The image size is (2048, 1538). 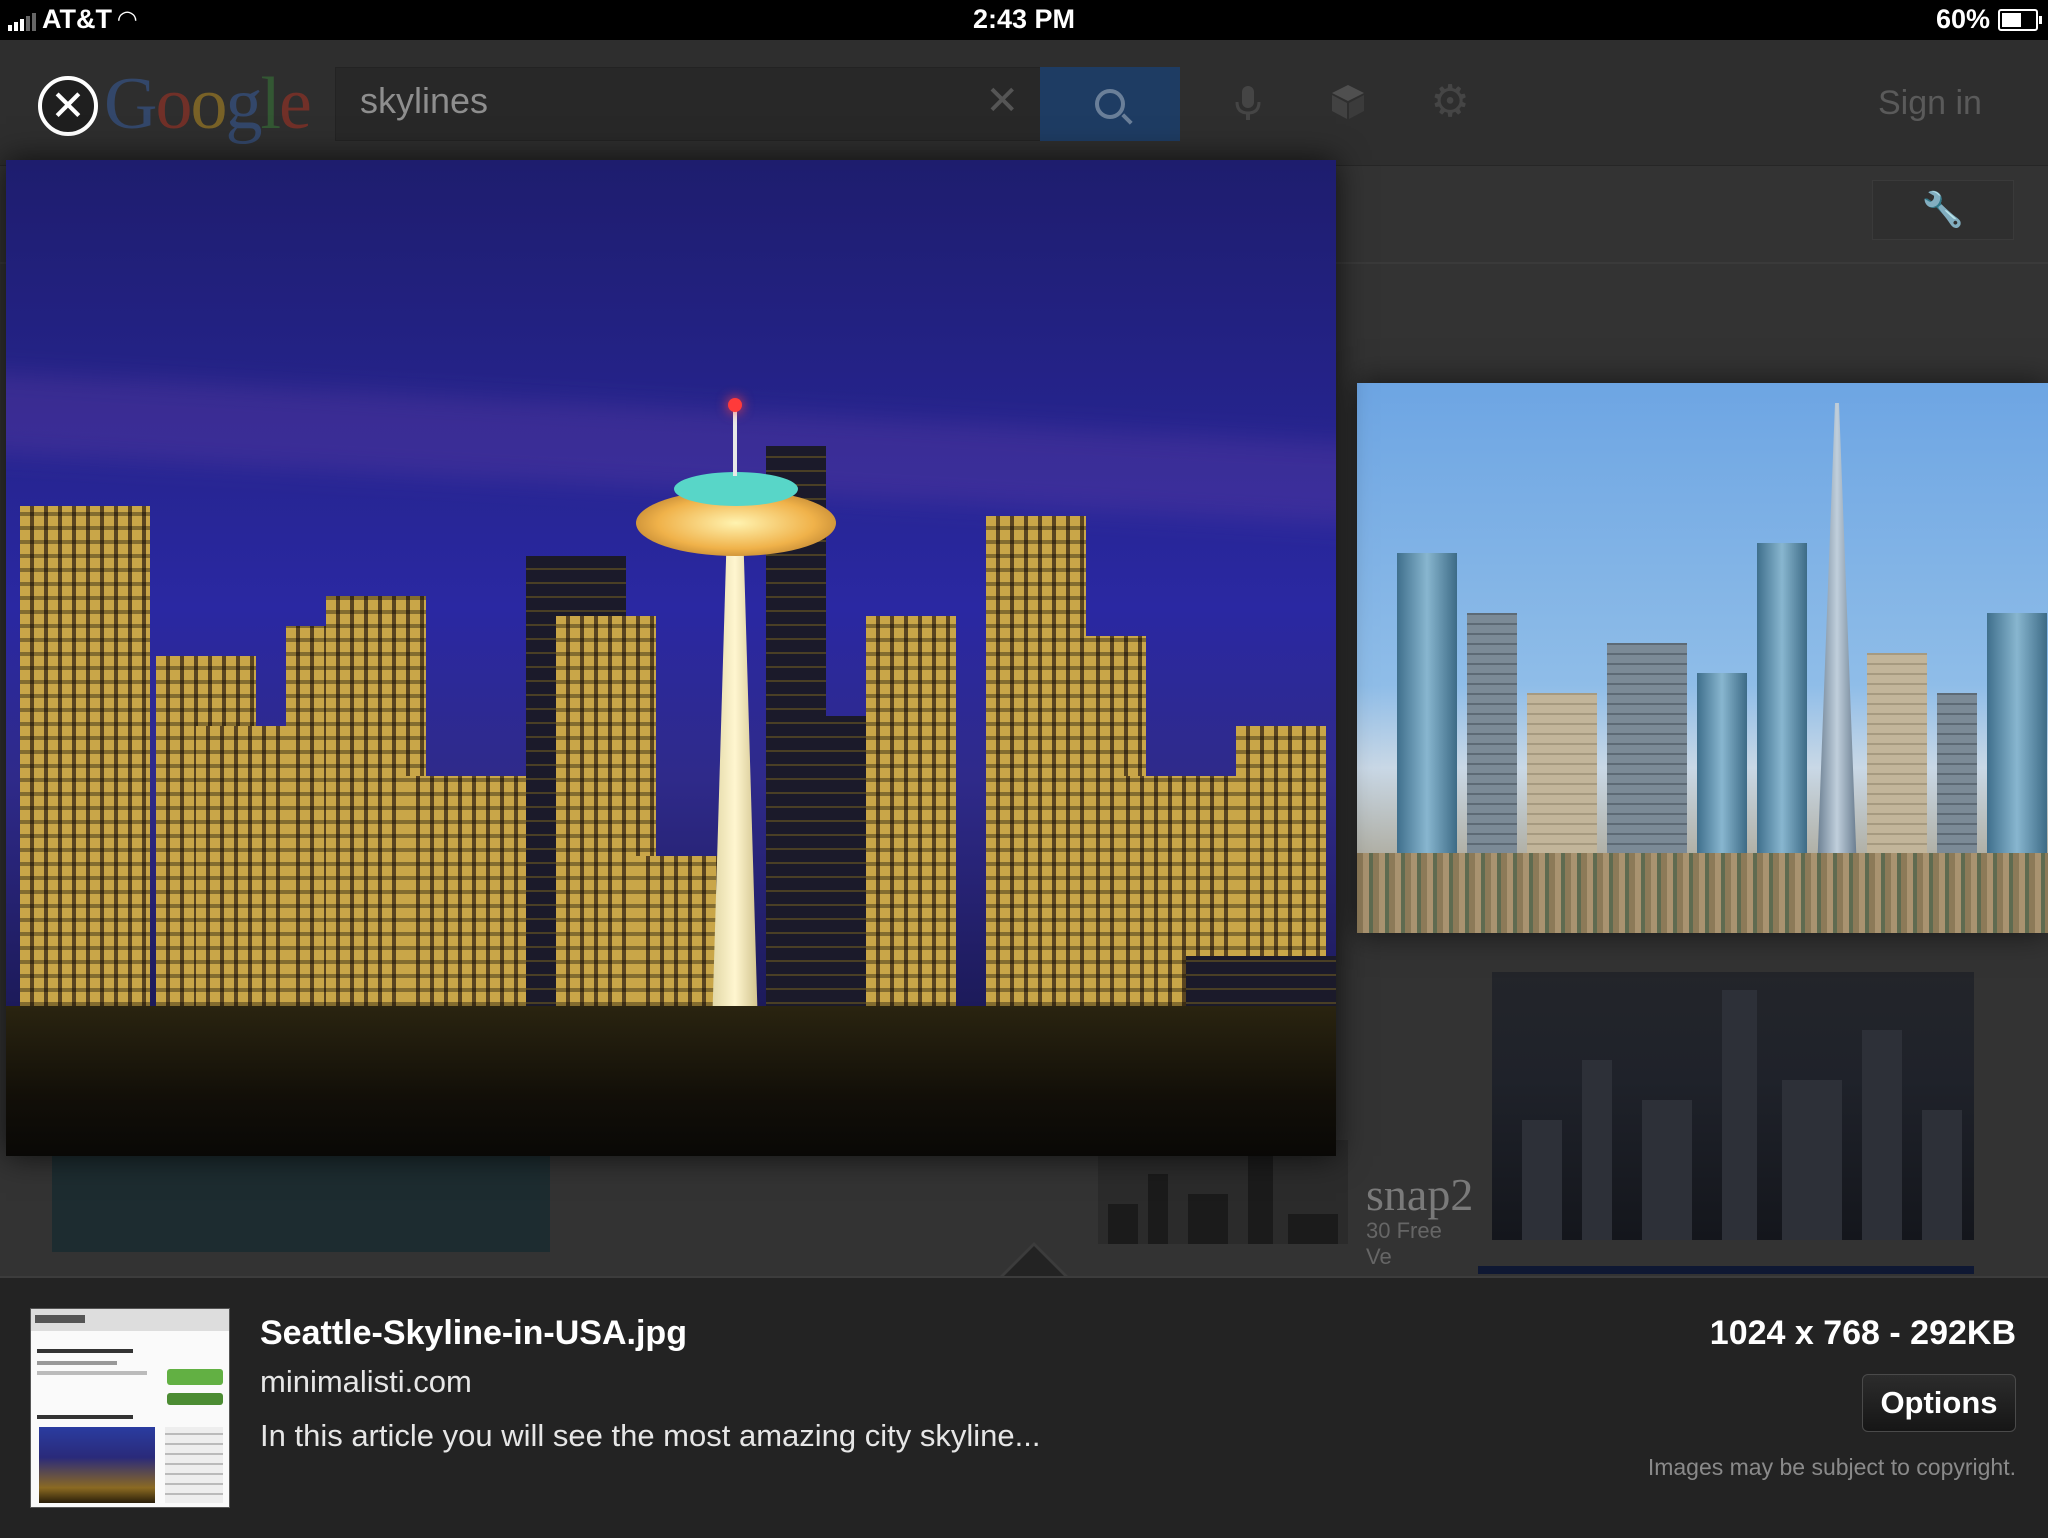 I want to click on battery-icon, so click(x=2020, y=19).